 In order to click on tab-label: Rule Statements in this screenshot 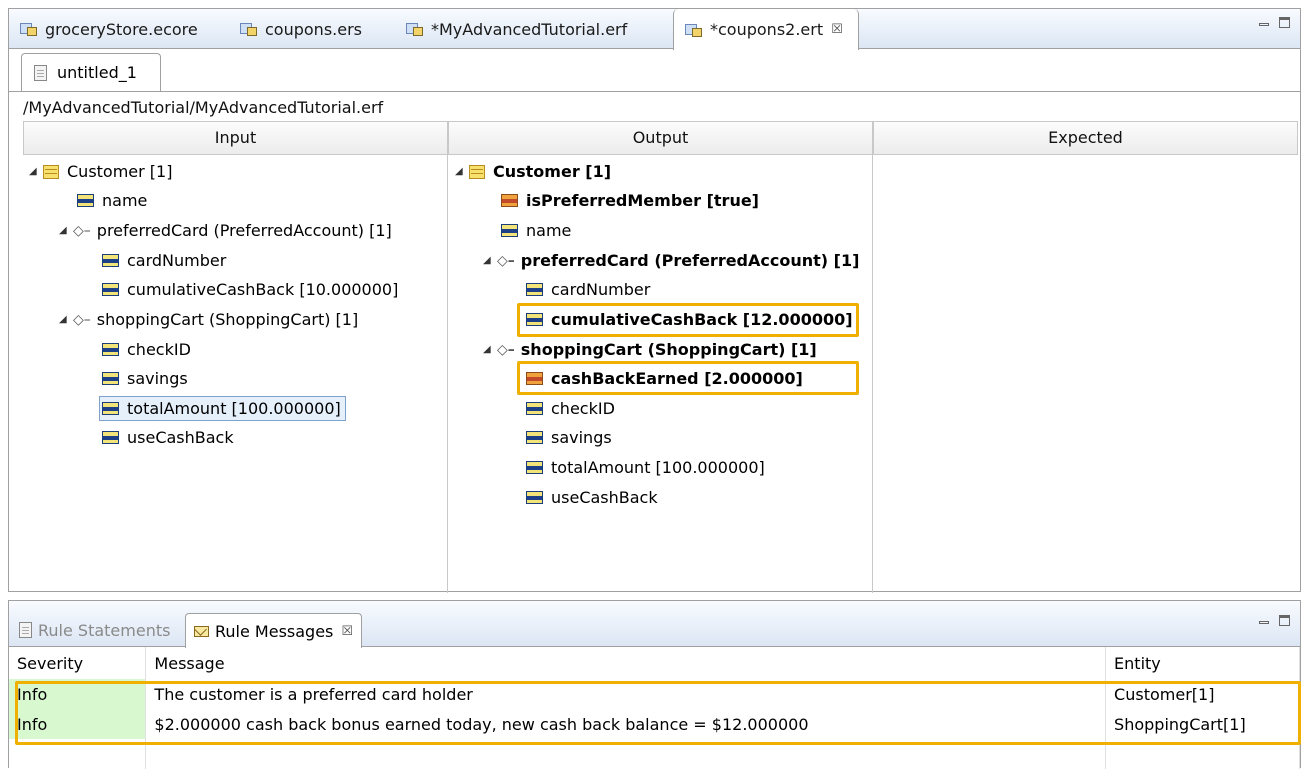, I will do `click(104, 630)`.